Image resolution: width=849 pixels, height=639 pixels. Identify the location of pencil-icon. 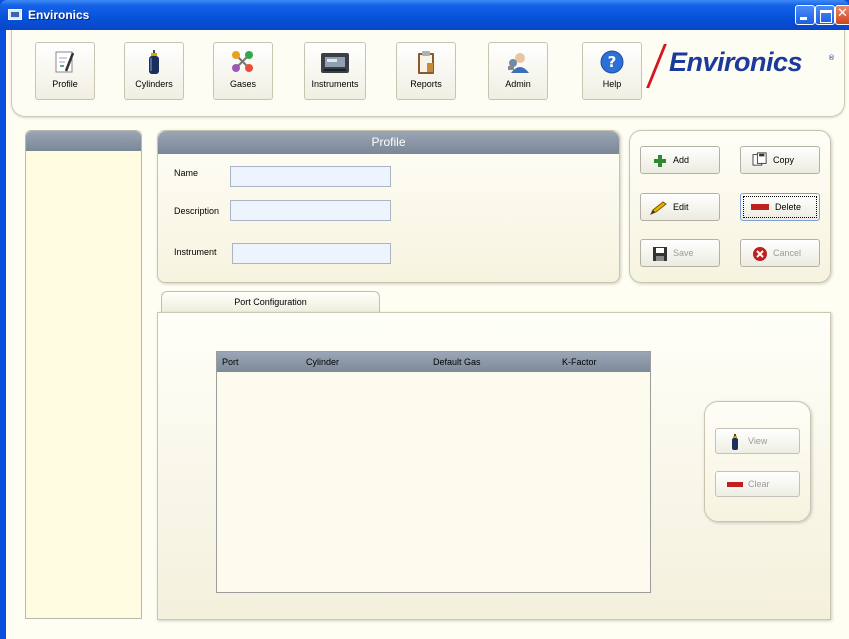
(658, 208).